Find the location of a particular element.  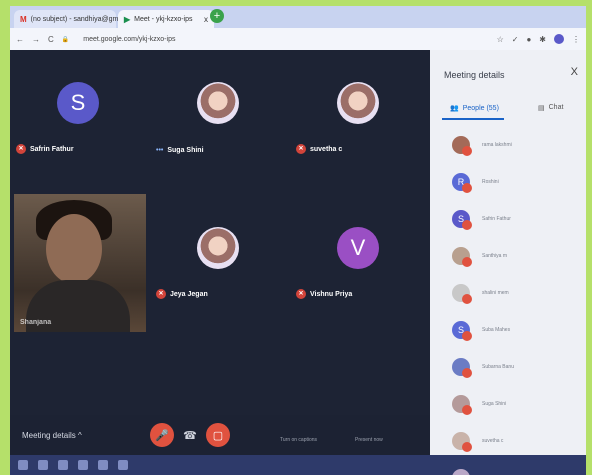

menu-icon: ⋮ is located at coordinates (576, 39).